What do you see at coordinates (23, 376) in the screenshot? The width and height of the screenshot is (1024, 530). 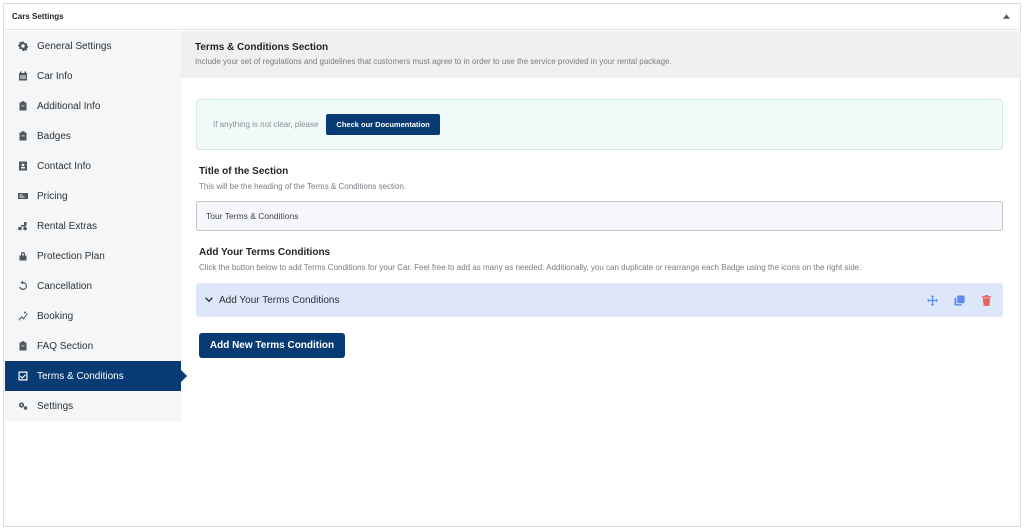 I see `checkbox-icon` at bounding box center [23, 376].